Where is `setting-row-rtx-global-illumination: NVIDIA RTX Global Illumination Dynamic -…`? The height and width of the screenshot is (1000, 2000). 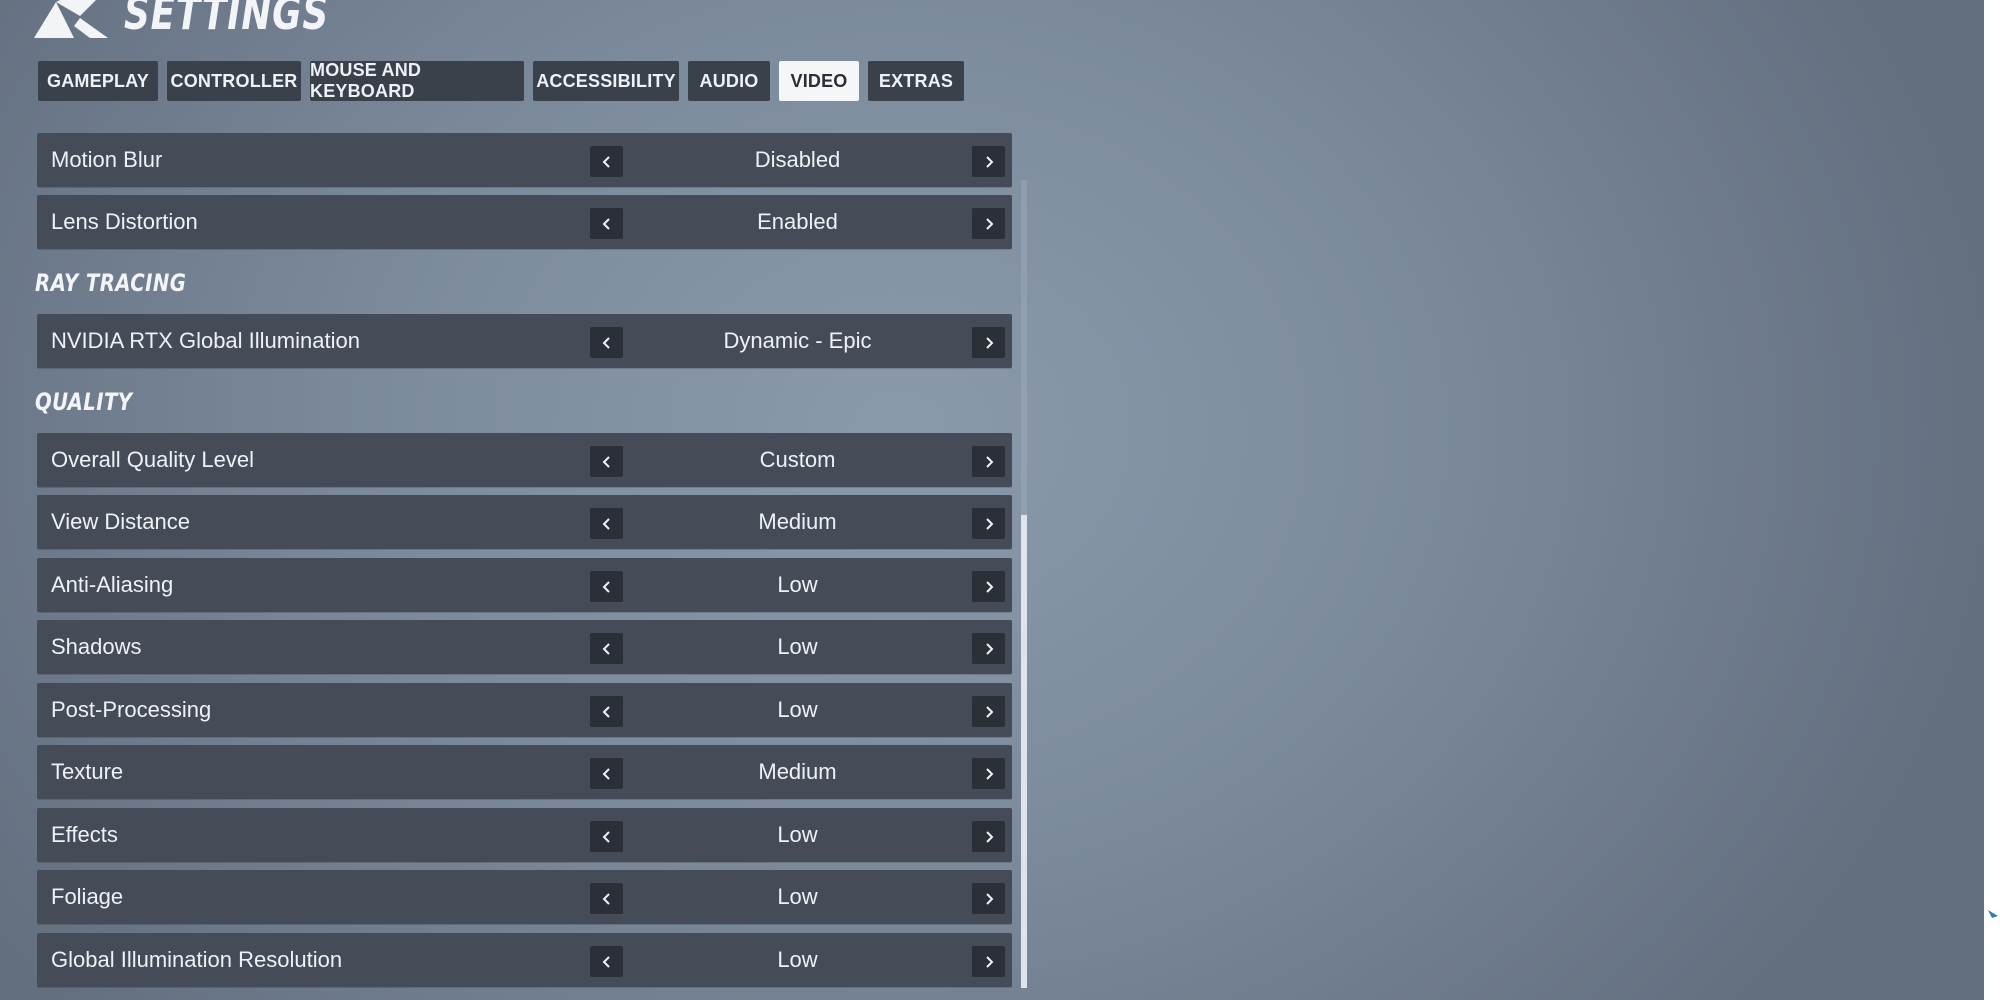 setting-row-rtx-global-illumination: NVIDIA RTX Global Illumination Dynamic -… is located at coordinates (524, 341).